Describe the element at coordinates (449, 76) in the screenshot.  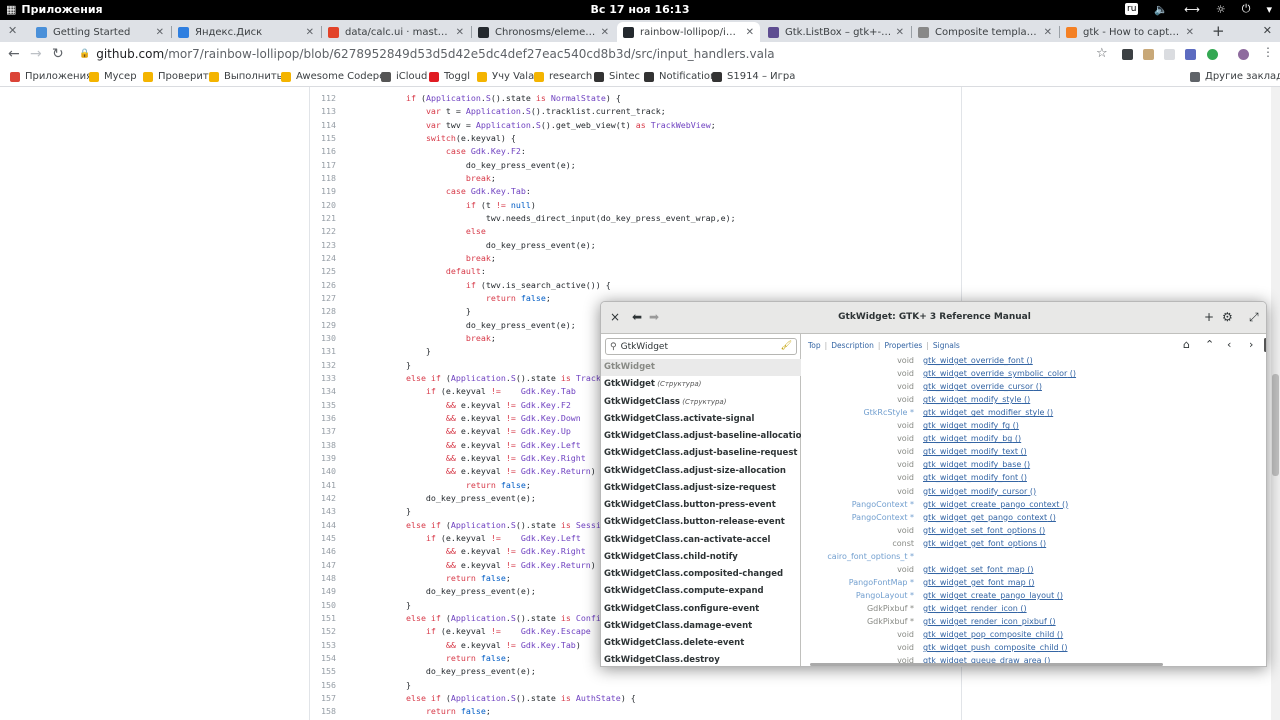
I see `bookmark-item: Toggl` at that location.